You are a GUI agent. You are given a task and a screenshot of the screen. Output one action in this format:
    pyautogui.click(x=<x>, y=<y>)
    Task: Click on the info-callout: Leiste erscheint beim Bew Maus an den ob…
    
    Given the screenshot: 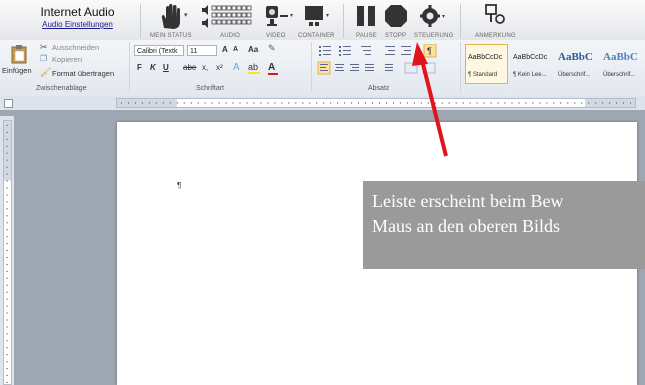 What is the action you would take?
    pyautogui.click(x=504, y=225)
    